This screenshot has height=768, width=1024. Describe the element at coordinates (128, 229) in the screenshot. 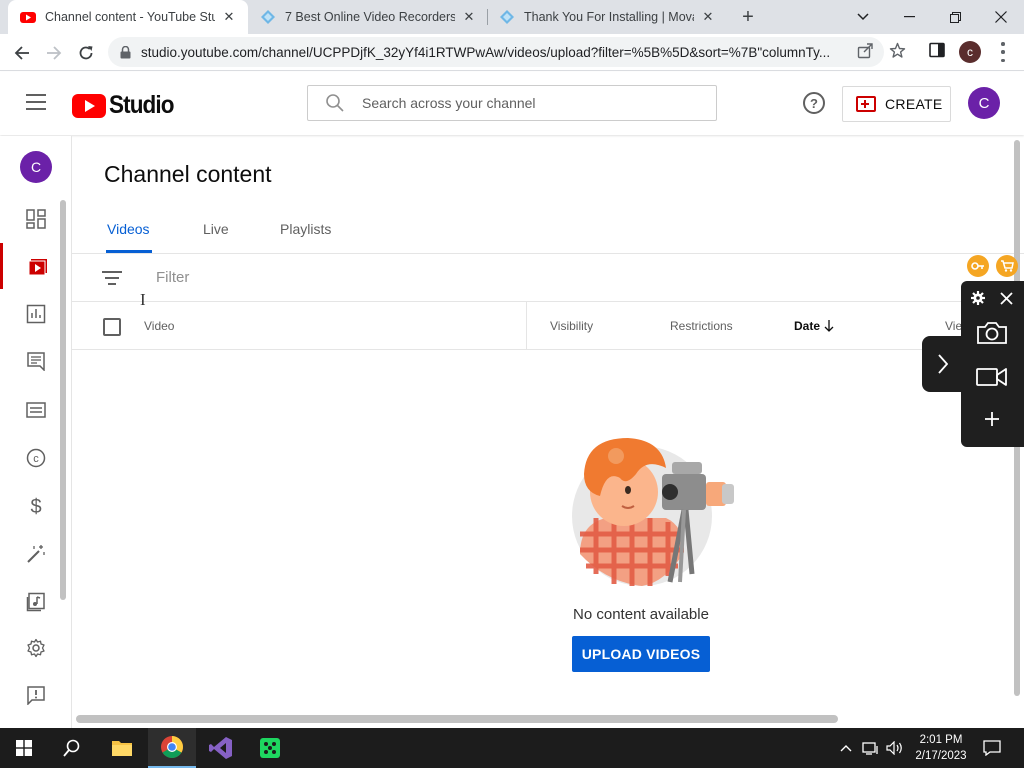

I see `tab-videos: Videos` at that location.